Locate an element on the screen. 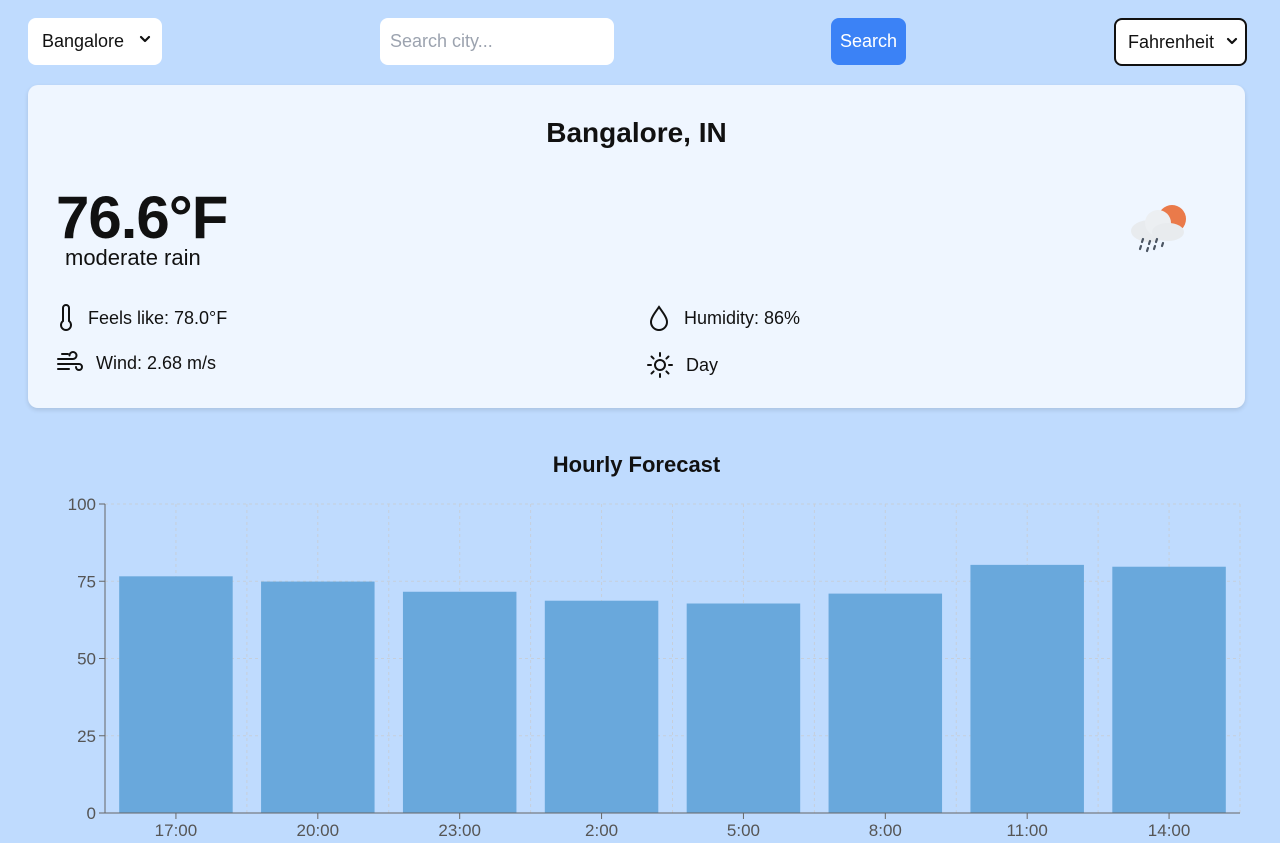  humidity-text: Humidity: 86% is located at coordinates (742, 317).